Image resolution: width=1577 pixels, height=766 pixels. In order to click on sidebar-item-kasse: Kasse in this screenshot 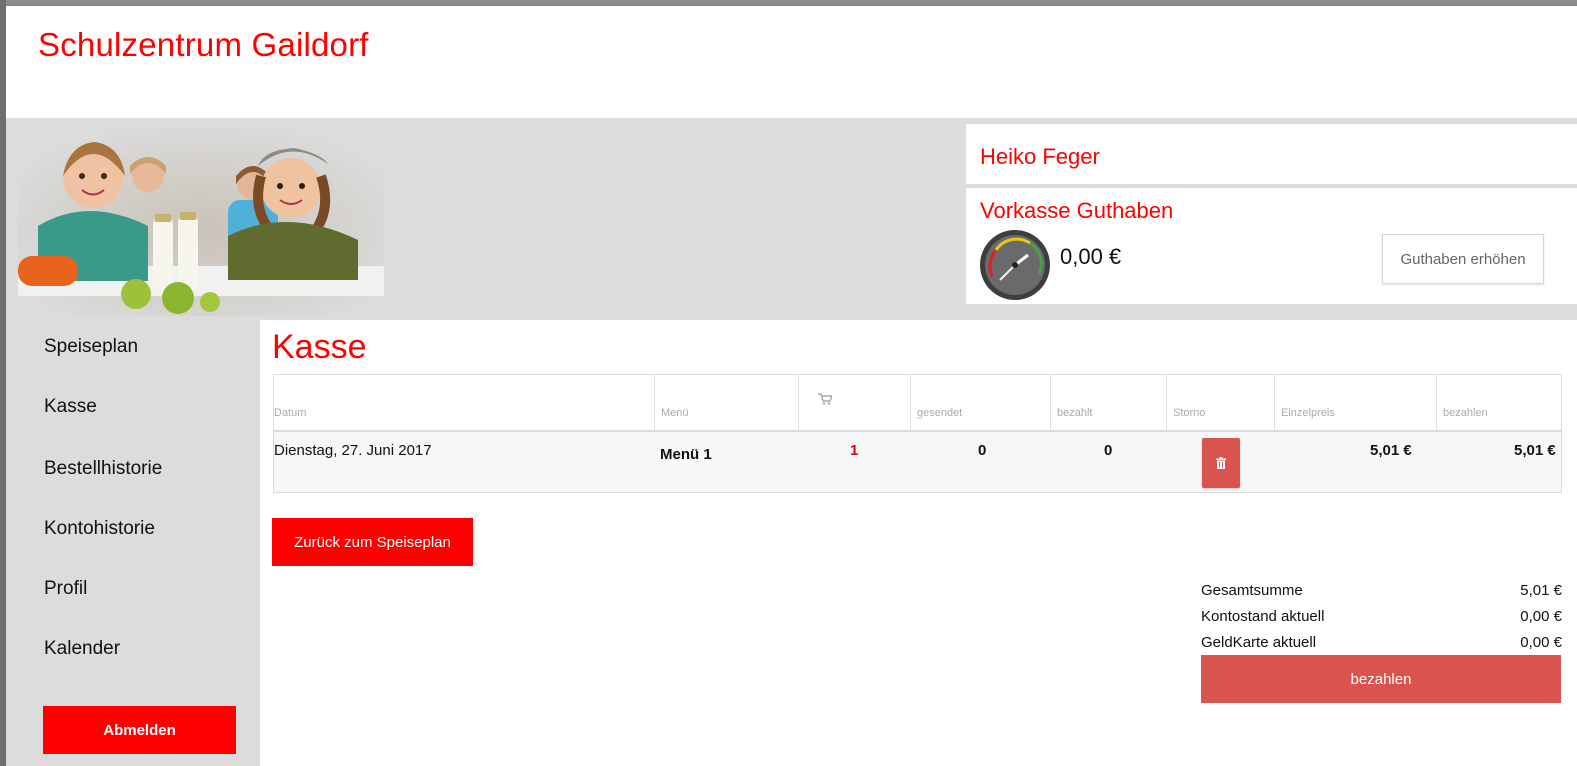, I will do `click(70, 407)`.